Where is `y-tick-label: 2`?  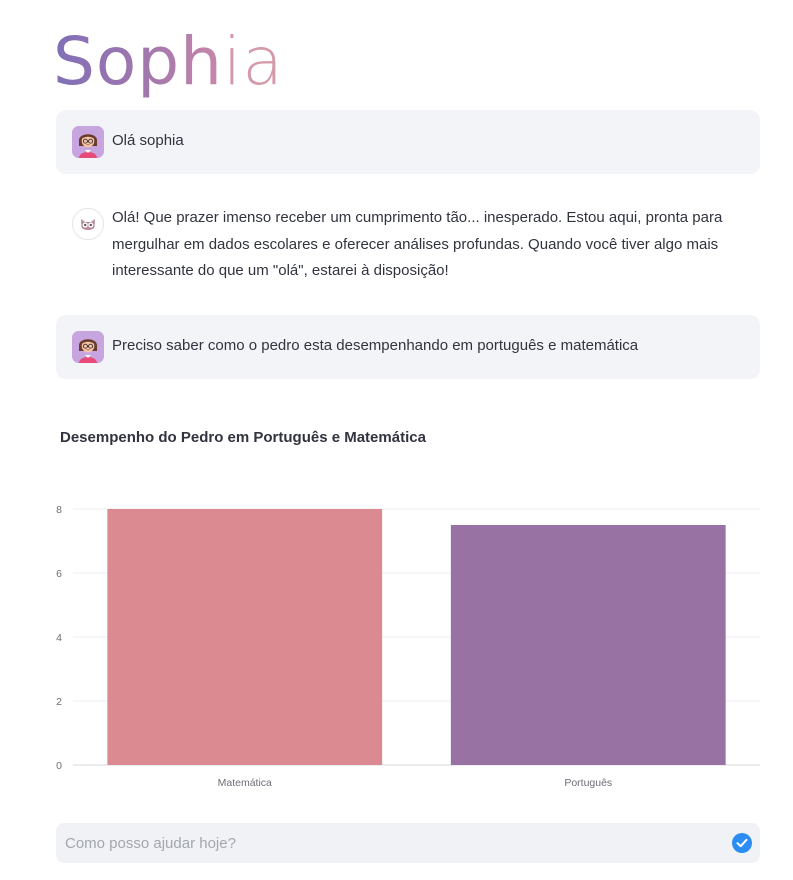 y-tick-label: 2 is located at coordinates (59, 702).